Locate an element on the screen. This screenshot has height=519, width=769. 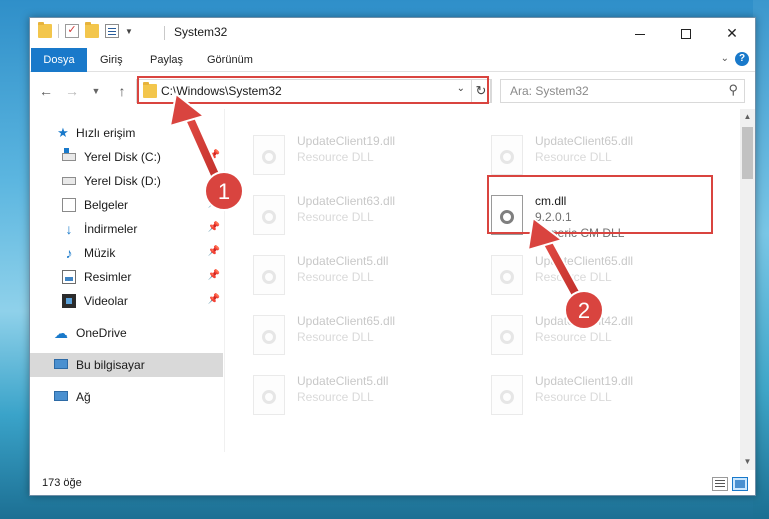
file-tile: UpdateClient63.dll Resource DLL is located at coordinates (358, 215).